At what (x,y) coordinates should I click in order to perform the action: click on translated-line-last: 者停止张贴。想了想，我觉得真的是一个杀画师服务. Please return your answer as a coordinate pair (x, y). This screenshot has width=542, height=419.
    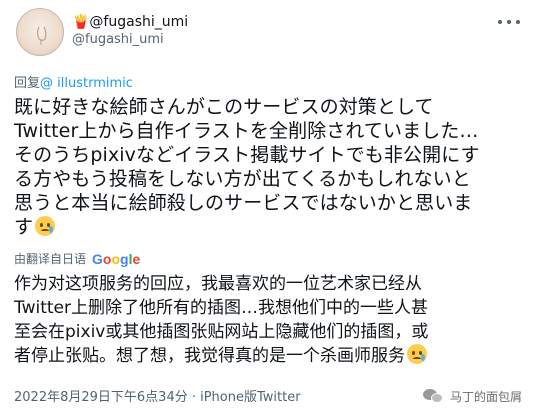
    Looking at the image, I should click on (271, 356).